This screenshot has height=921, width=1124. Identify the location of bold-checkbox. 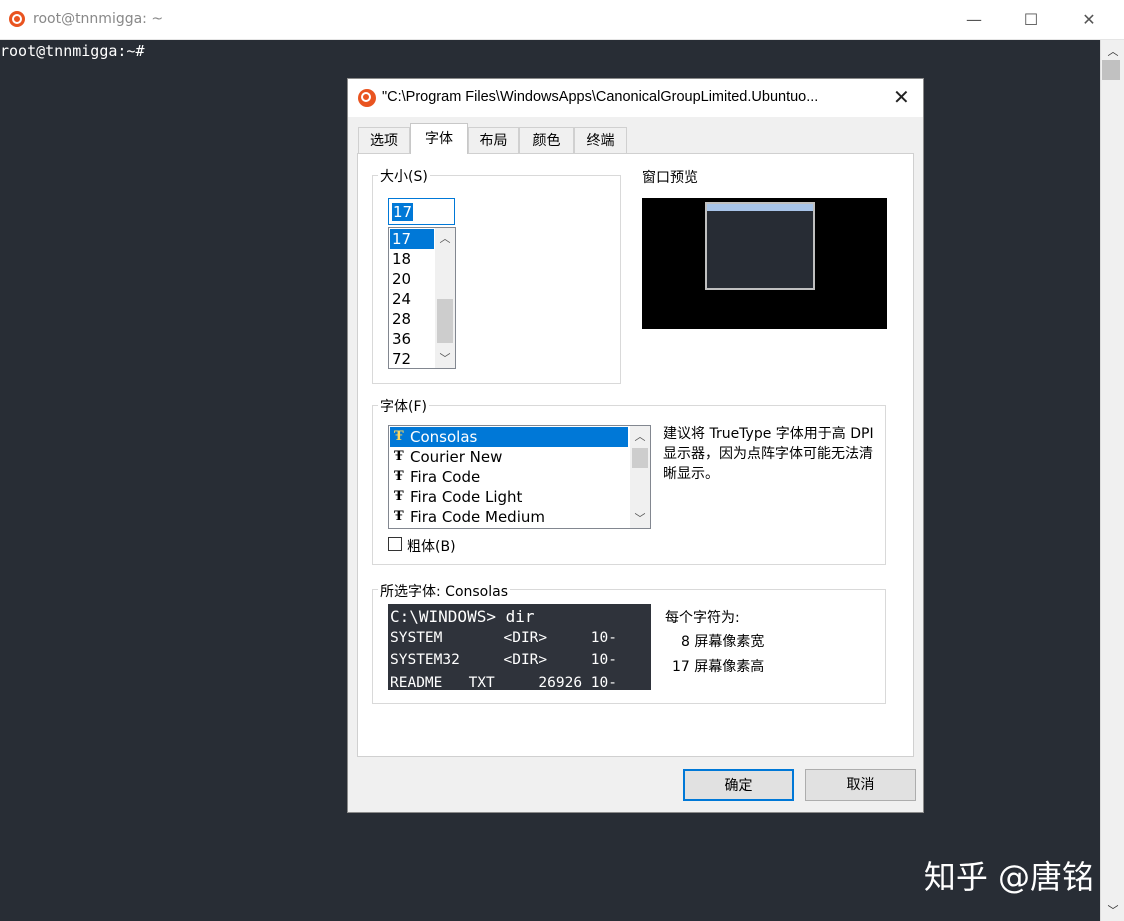
(395, 544).